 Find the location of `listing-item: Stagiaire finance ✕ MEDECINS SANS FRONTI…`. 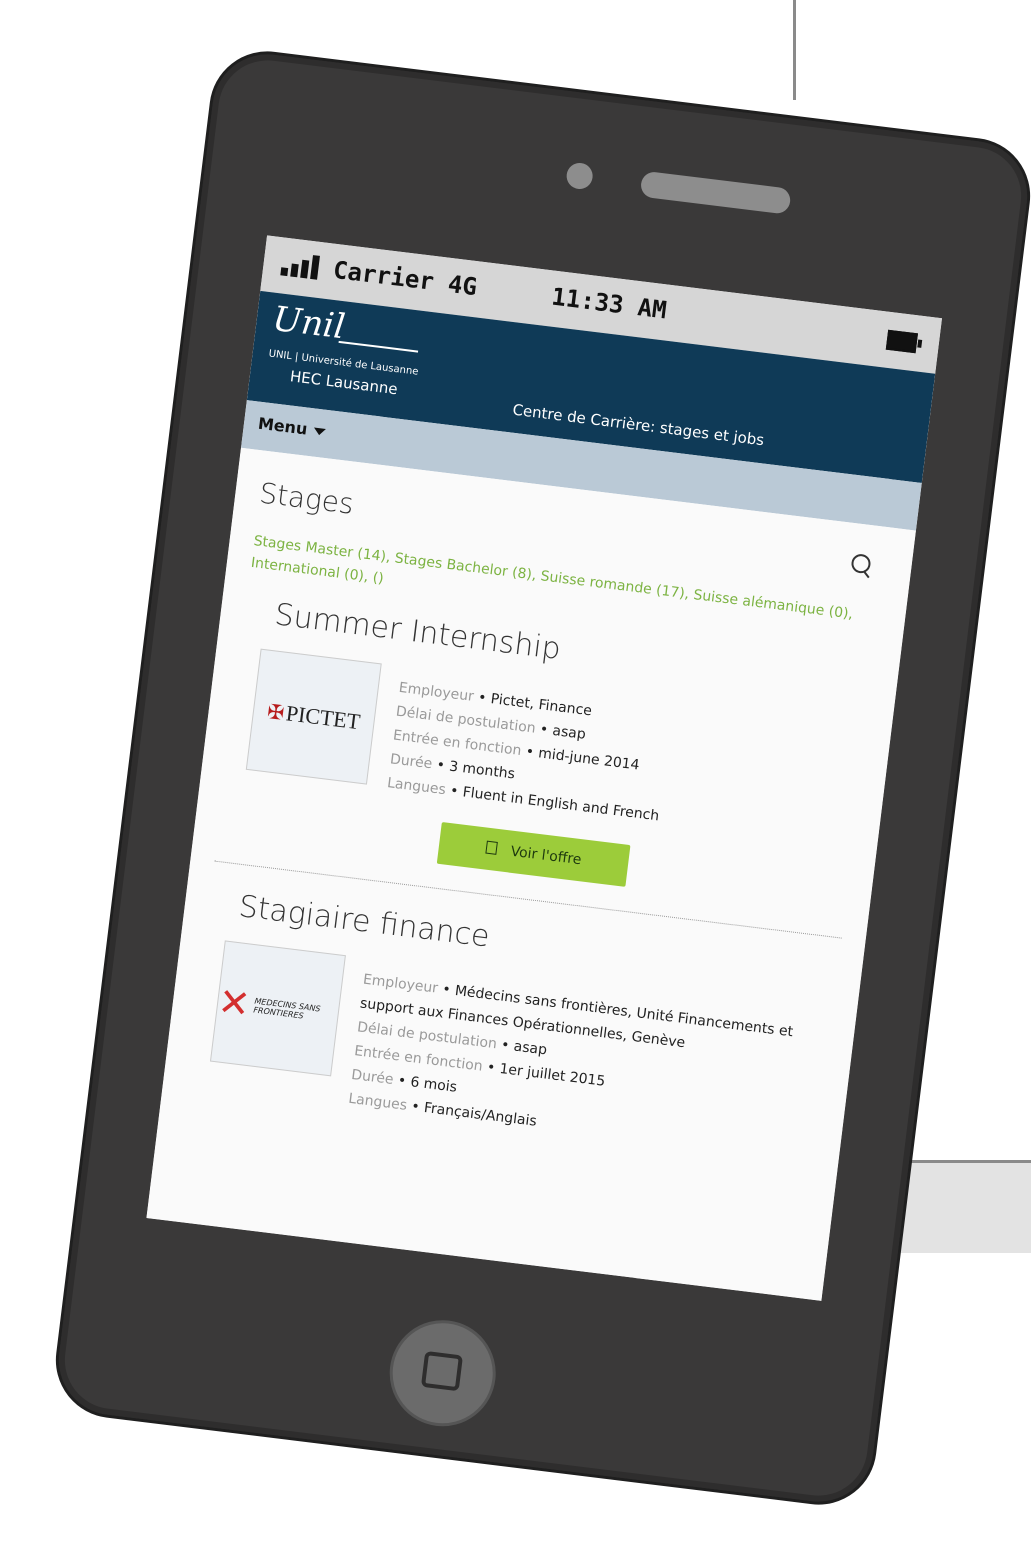

listing-item: Stagiaire finance ✕ MEDECINS SANS FRONTI… is located at coordinates (510, 1038).